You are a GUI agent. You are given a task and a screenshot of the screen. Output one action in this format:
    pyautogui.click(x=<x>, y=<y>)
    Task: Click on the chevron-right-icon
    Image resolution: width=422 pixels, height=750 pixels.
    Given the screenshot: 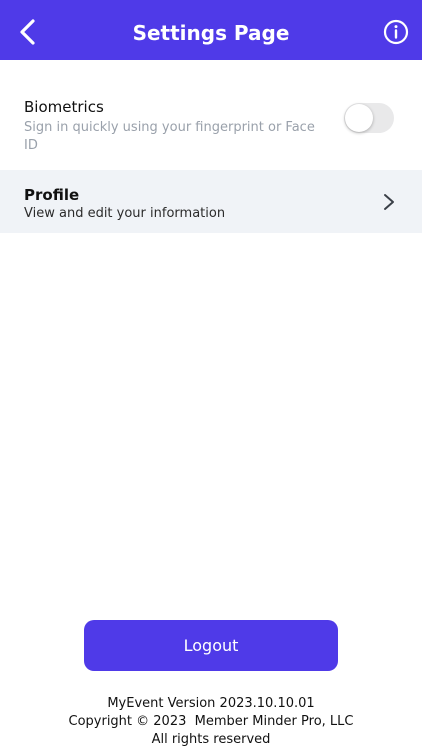 What is the action you would take?
    pyautogui.click(x=389, y=202)
    